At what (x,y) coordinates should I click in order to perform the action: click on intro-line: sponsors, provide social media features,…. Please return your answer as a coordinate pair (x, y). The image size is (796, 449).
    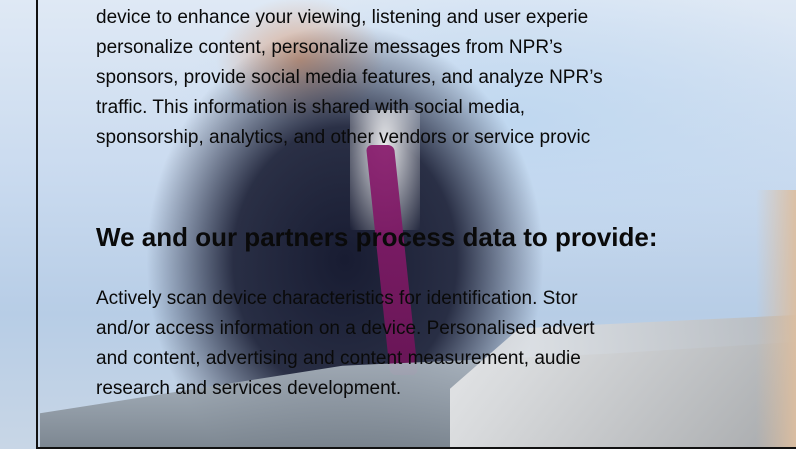
    Looking at the image, I should click on (349, 77).